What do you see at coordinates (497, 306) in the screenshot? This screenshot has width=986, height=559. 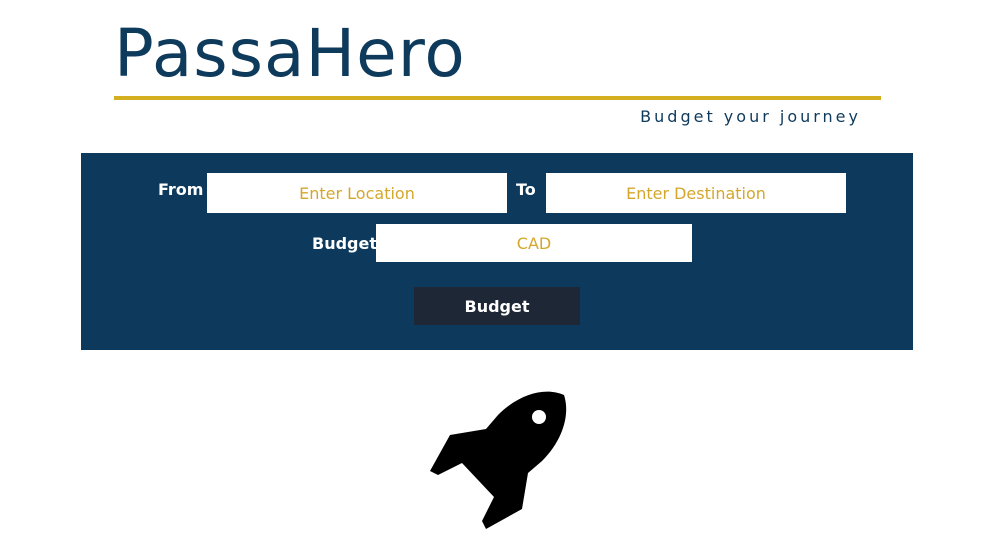 I see `budget-submit-button: Budget` at bounding box center [497, 306].